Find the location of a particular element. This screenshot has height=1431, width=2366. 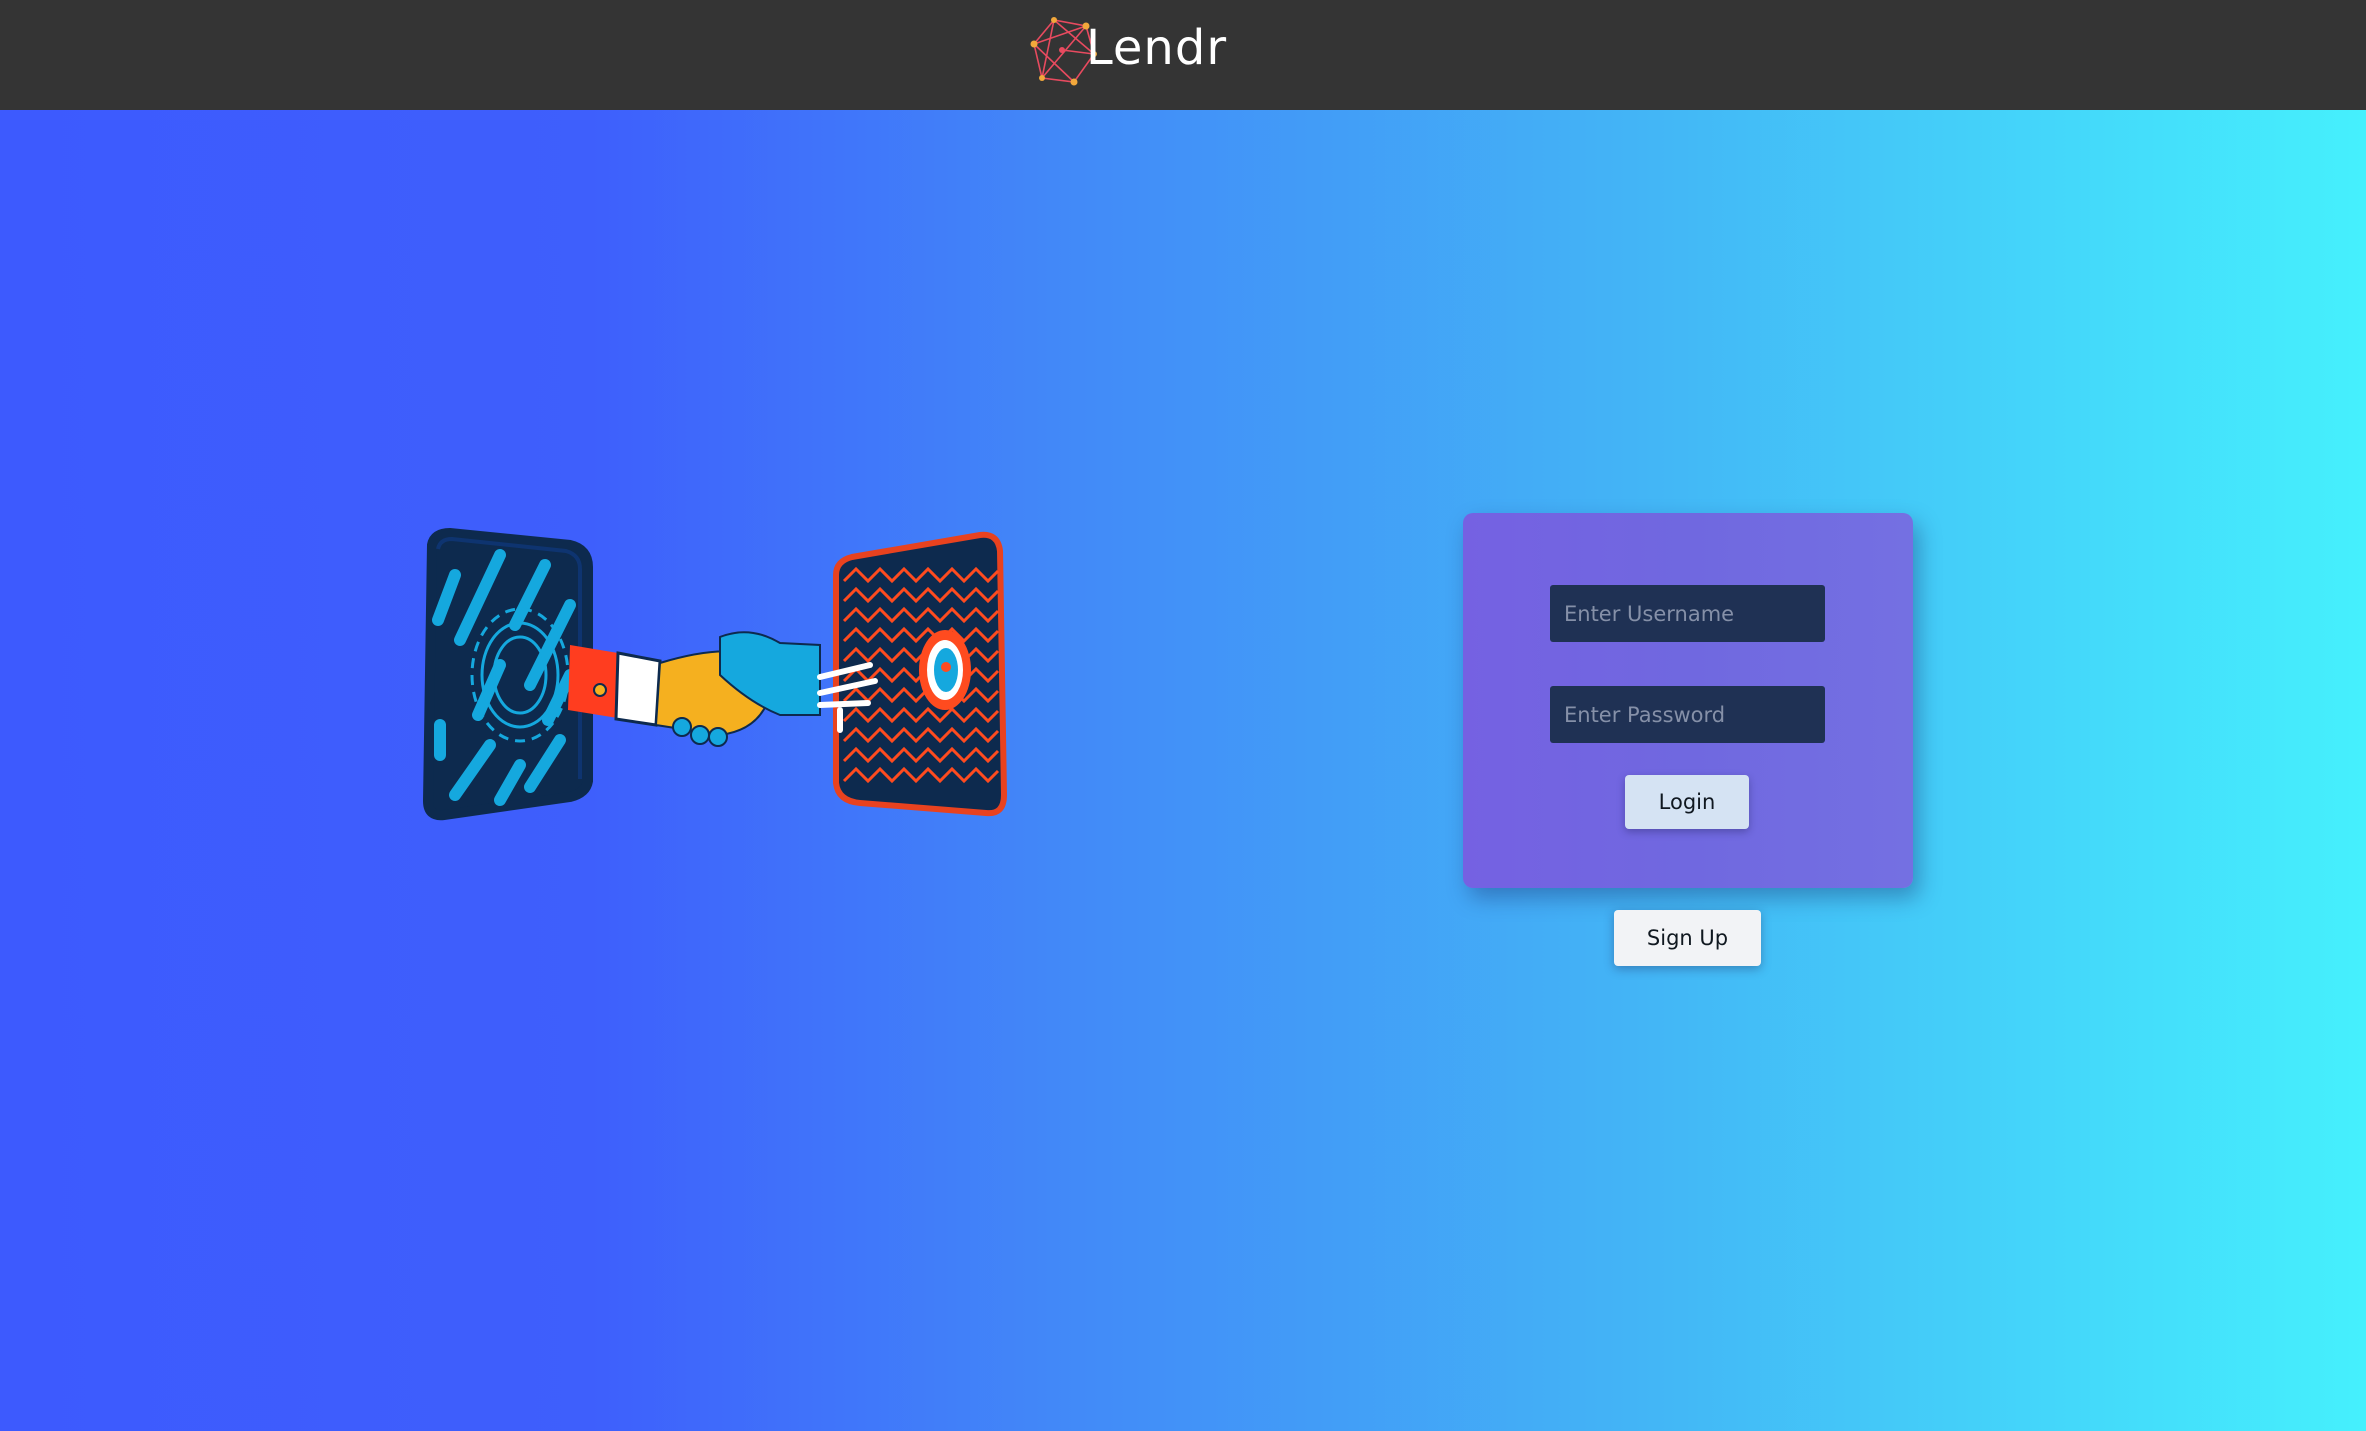

handshake is located at coordinates (723, 689).